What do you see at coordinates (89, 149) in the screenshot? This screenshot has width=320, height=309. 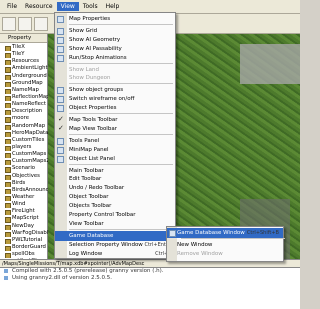 I see `menu-item-label: MiniMap Panel` at bounding box center [89, 149].